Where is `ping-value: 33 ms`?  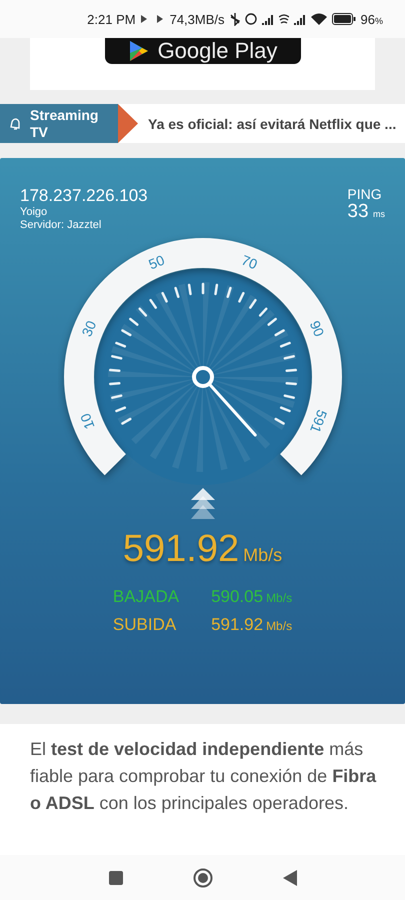
ping-value: 33 ms is located at coordinates (366, 212).